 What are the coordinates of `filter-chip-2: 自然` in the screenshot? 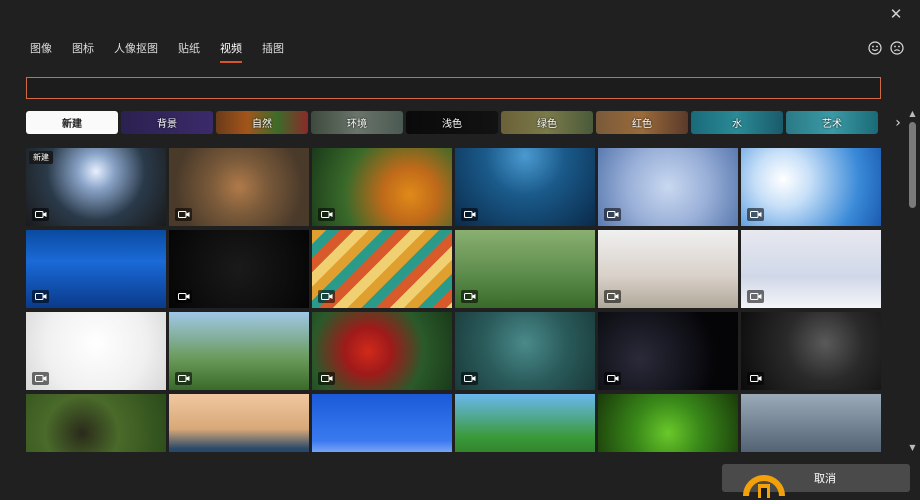 It's located at (262, 122).